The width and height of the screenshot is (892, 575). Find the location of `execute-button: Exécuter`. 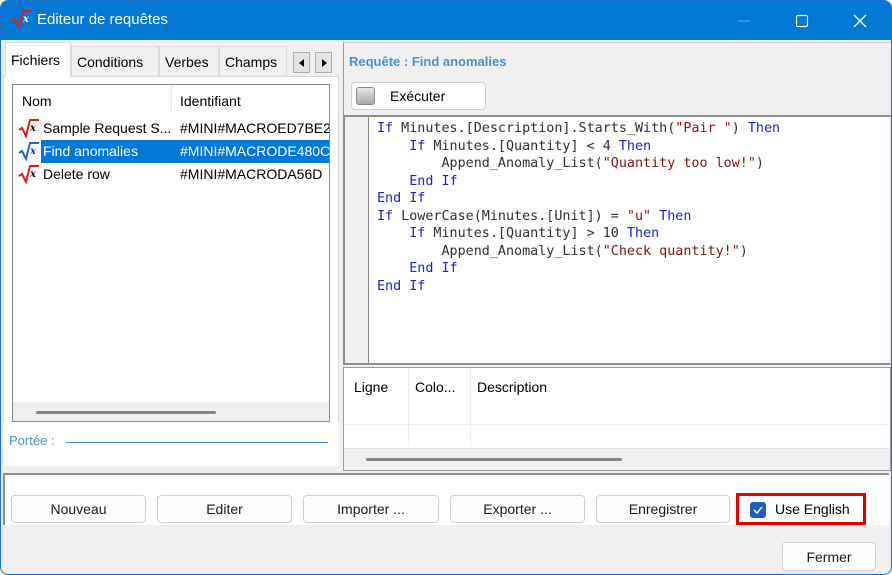

execute-button: Exécuter is located at coordinates (418, 96).